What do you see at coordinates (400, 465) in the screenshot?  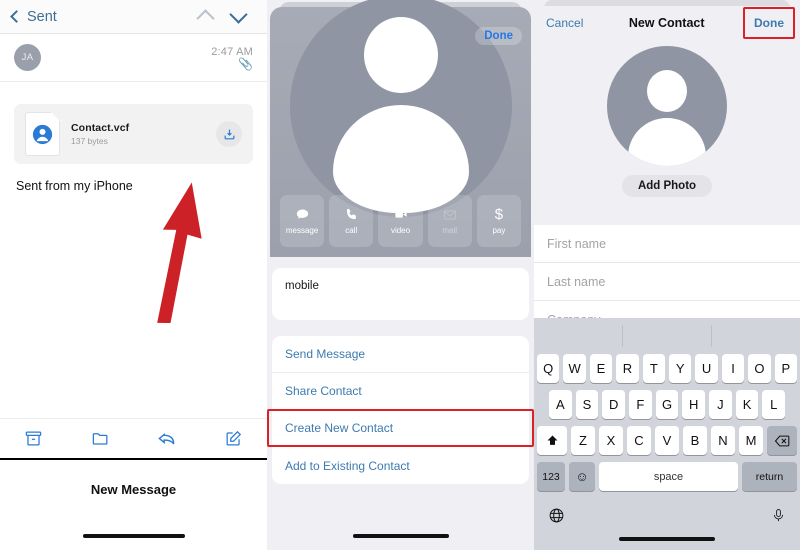 I see `option-add-to-existing-contact: Add to Existing Contact` at bounding box center [400, 465].